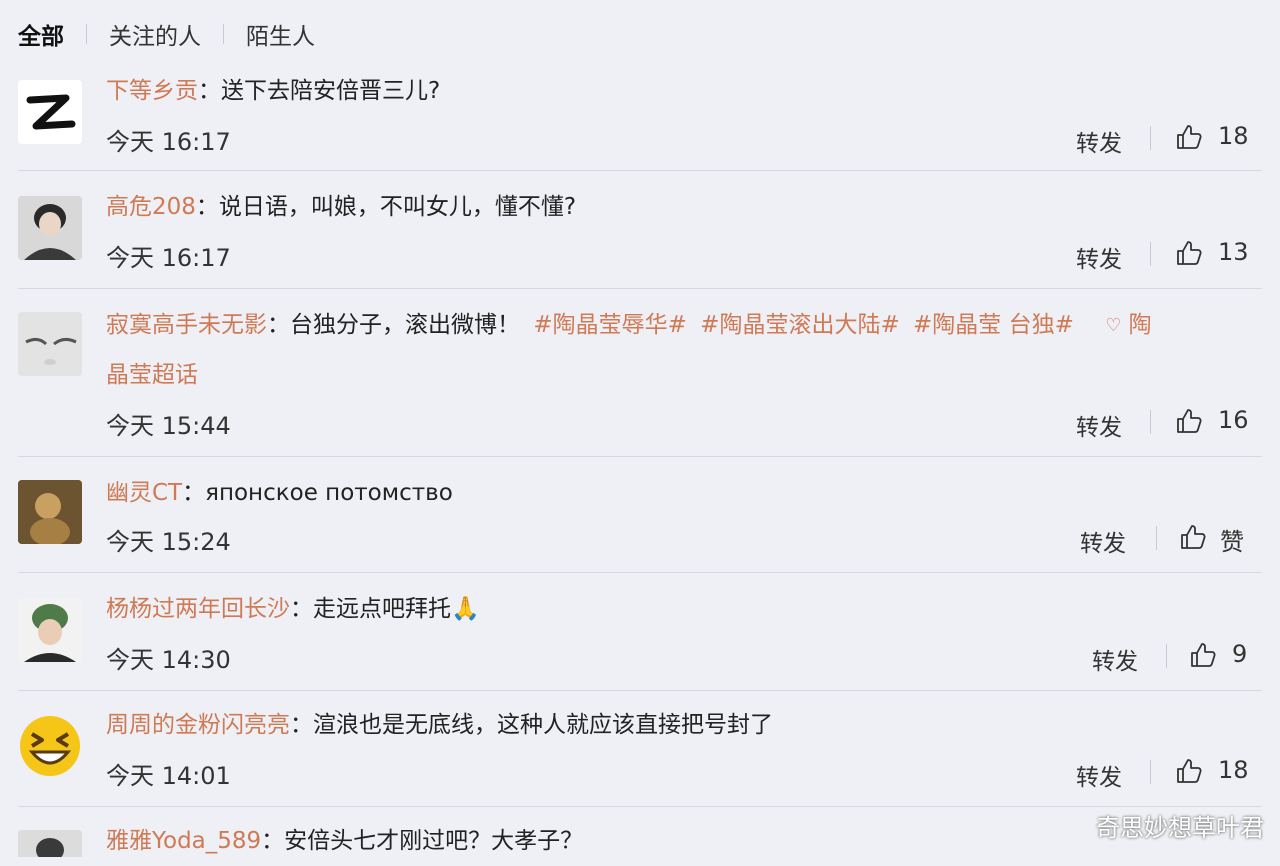 The width and height of the screenshot is (1280, 866). What do you see at coordinates (41, 34) in the screenshot?
I see `tab-all: 全部` at bounding box center [41, 34].